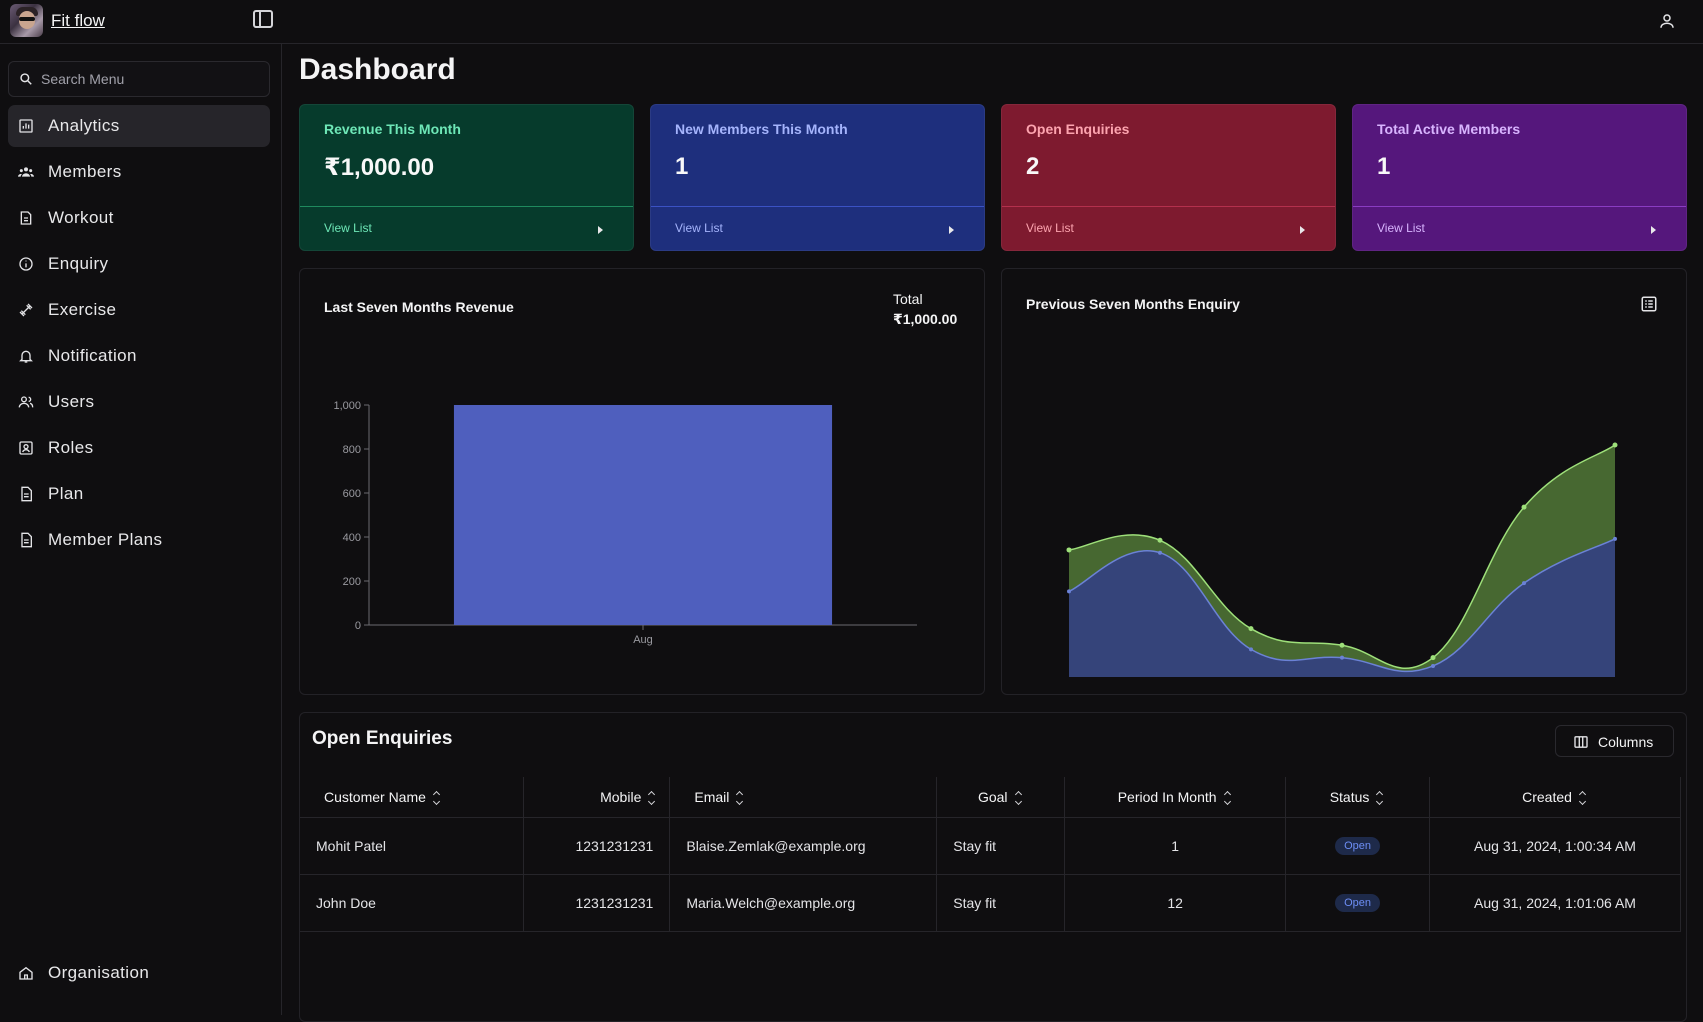 The width and height of the screenshot is (1703, 1022). What do you see at coordinates (78, 263) in the screenshot?
I see `sidebar-item-label: Enquiry` at bounding box center [78, 263].